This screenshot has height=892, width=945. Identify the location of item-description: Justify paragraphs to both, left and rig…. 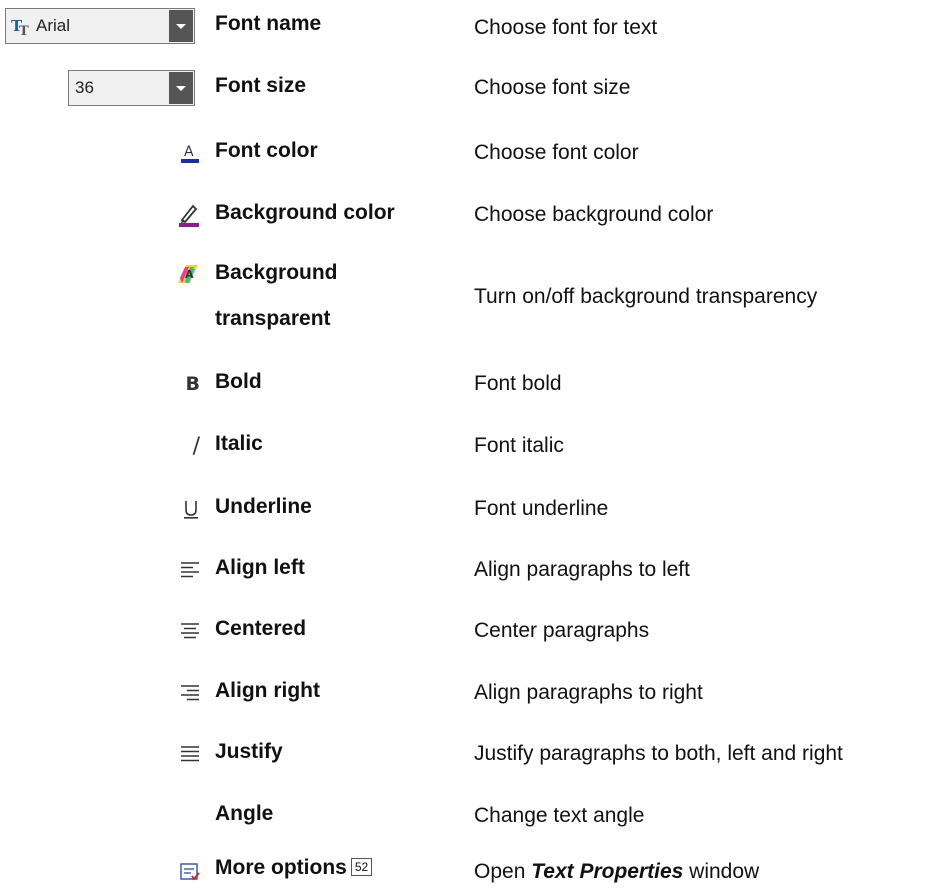
(658, 753).